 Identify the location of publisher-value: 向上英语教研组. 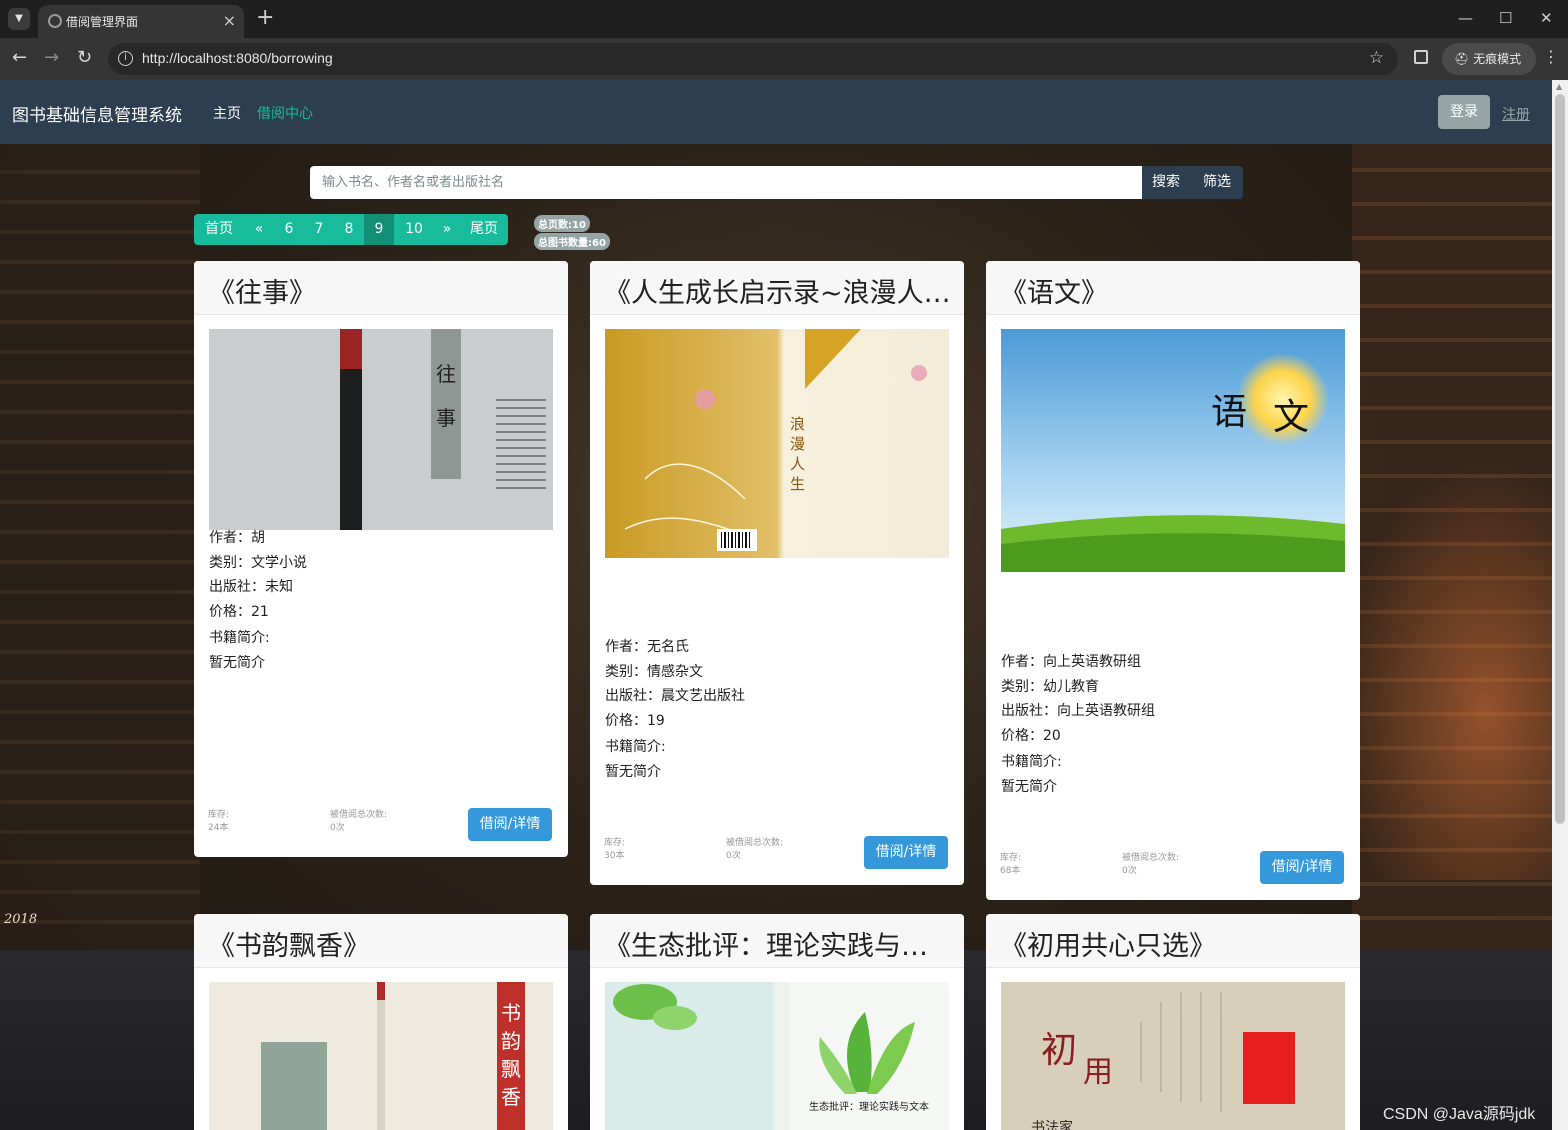
(1106, 711).